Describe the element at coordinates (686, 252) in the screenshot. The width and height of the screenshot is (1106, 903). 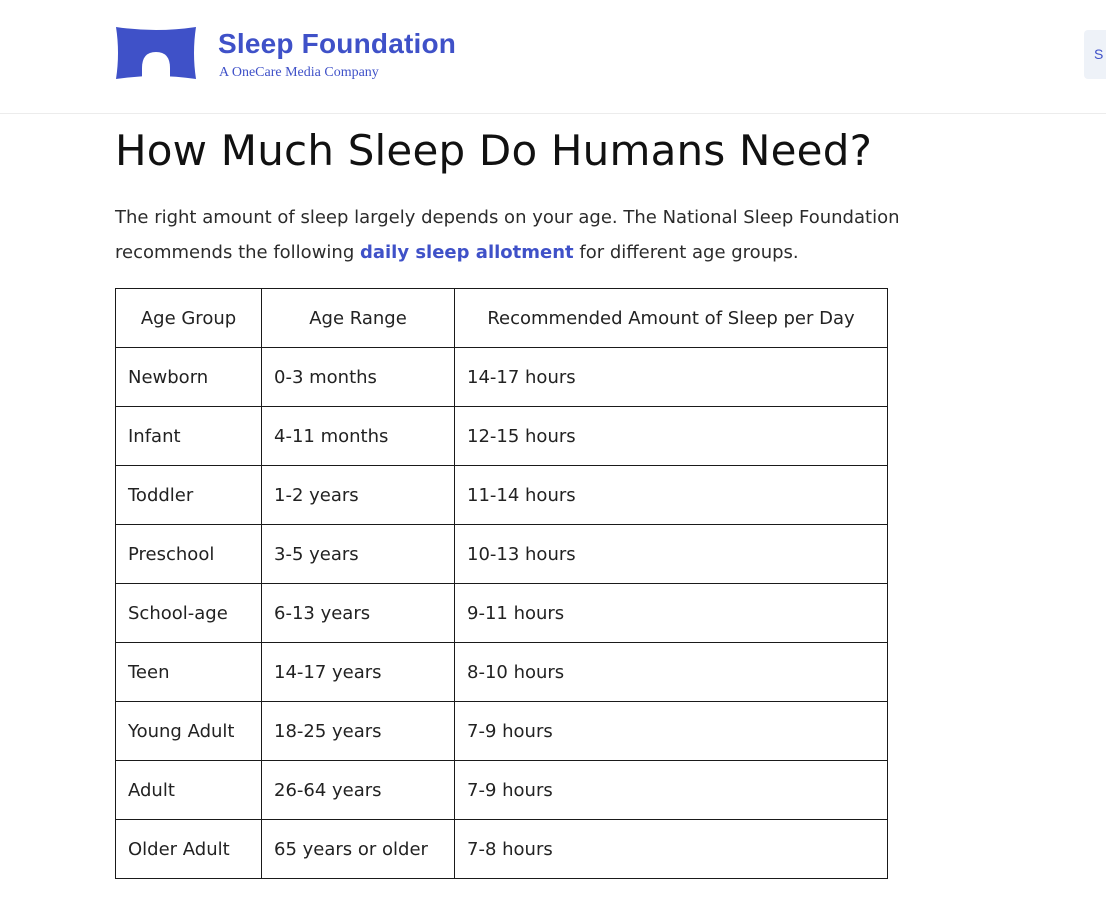
I see `intro-text-end: for different age groups.` at that location.